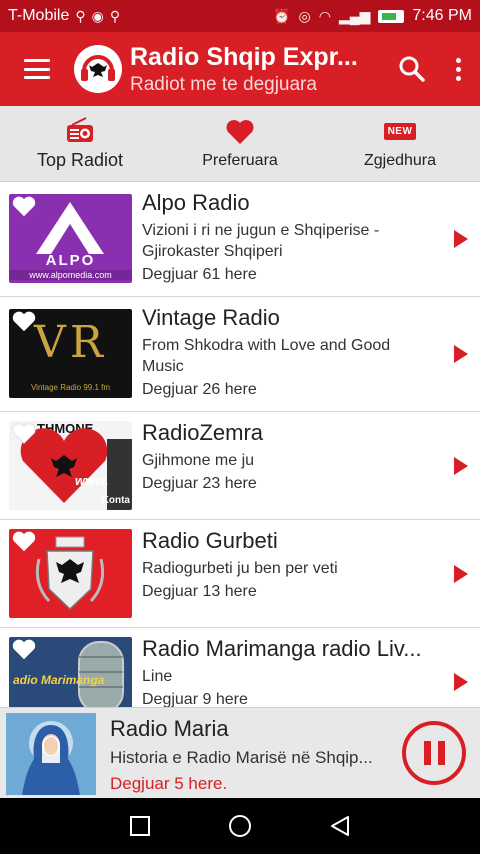 This screenshot has width=480, height=854. What do you see at coordinates (70, 275) in the screenshot?
I see `alpo-logo-url: www.alpomedia.com` at bounding box center [70, 275].